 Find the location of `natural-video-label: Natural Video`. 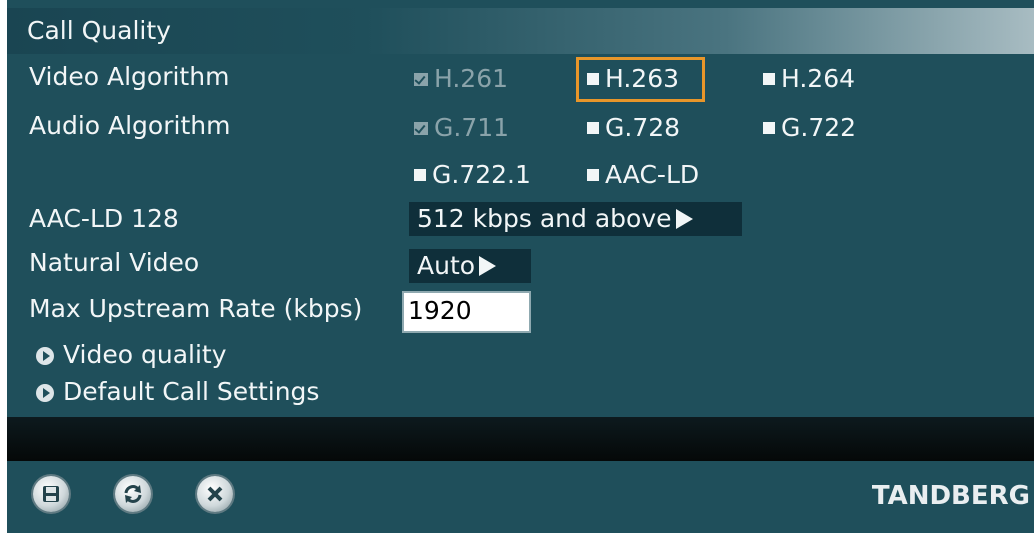

natural-video-label: Natural Video is located at coordinates (114, 262).